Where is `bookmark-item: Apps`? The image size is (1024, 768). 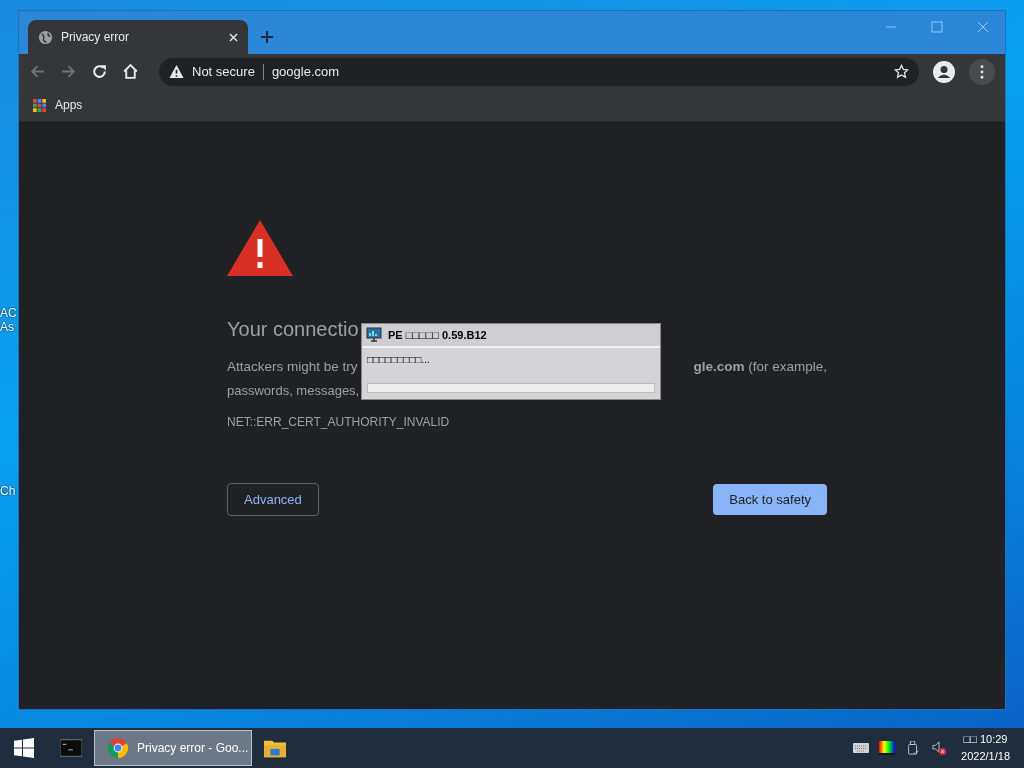
bookmark-item: Apps is located at coordinates (58, 105).